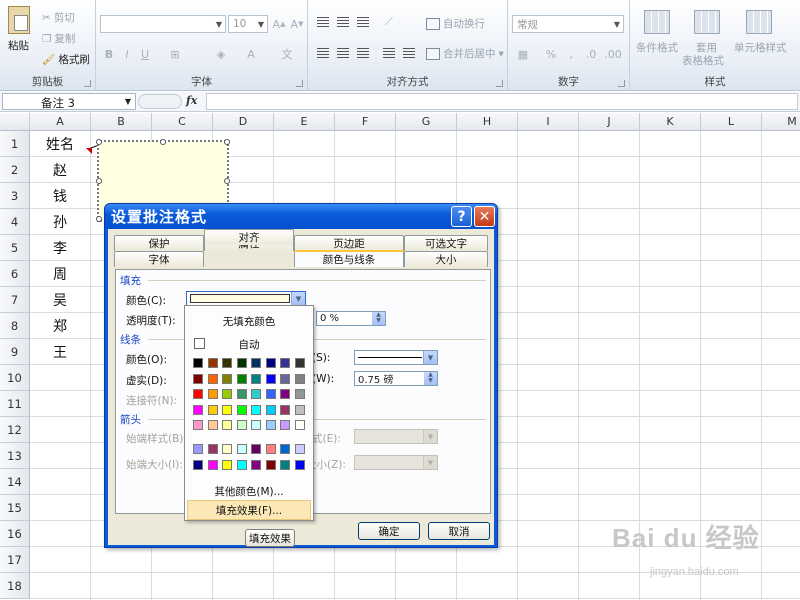 The height and width of the screenshot is (600, 800). I want to click on row-header-15: 15, so click(15, 508).